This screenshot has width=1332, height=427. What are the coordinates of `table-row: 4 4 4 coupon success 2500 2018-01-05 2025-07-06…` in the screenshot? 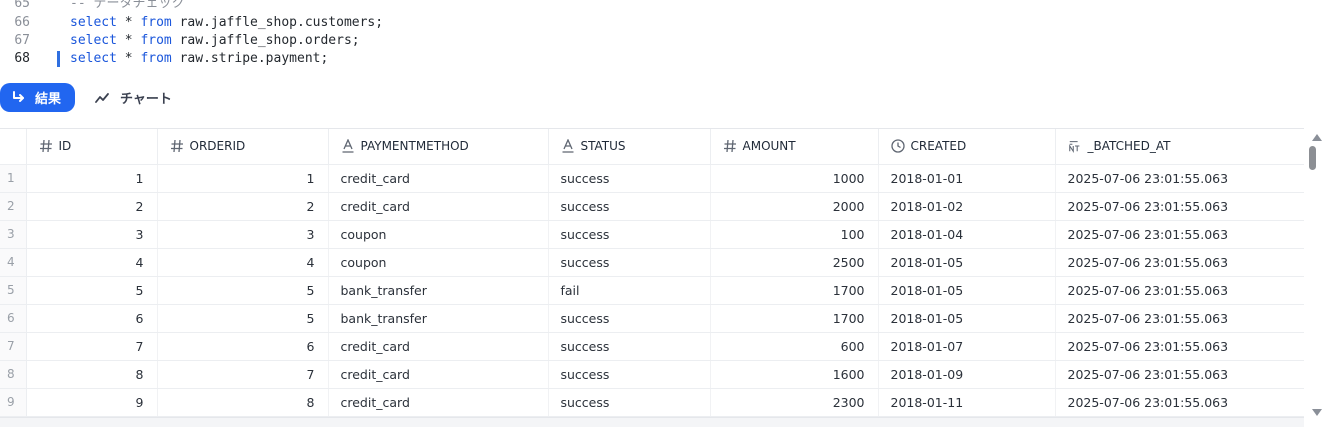 It's located at (658, 262).